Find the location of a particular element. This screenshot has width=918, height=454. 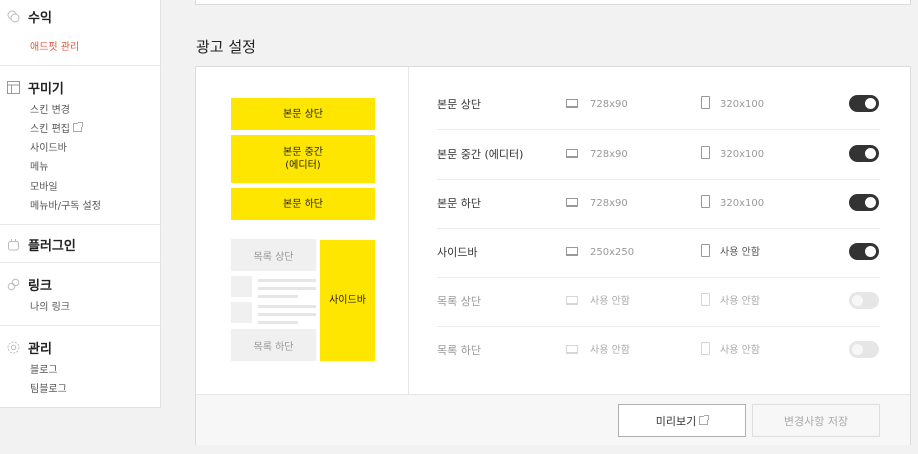

pc-size: 250x250 is located at coordinates (612, 252).